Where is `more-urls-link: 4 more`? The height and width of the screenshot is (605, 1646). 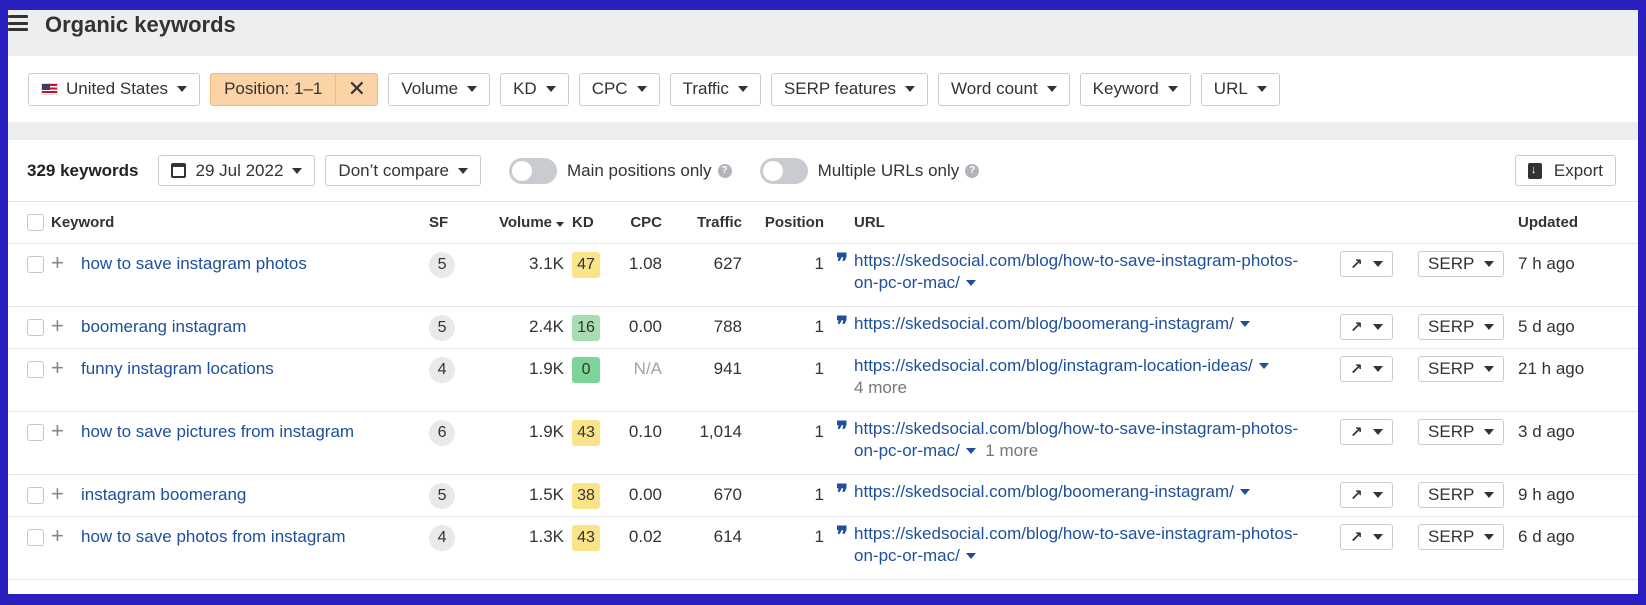
more-urls-link: 4 more is located at coordinates (880, 387).